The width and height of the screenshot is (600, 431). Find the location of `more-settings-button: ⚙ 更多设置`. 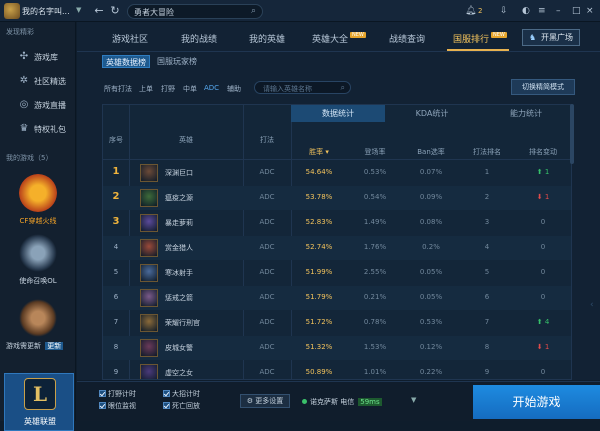

more-settings-button: ⚙ 更多设置 is located at coordinates (265, 401).